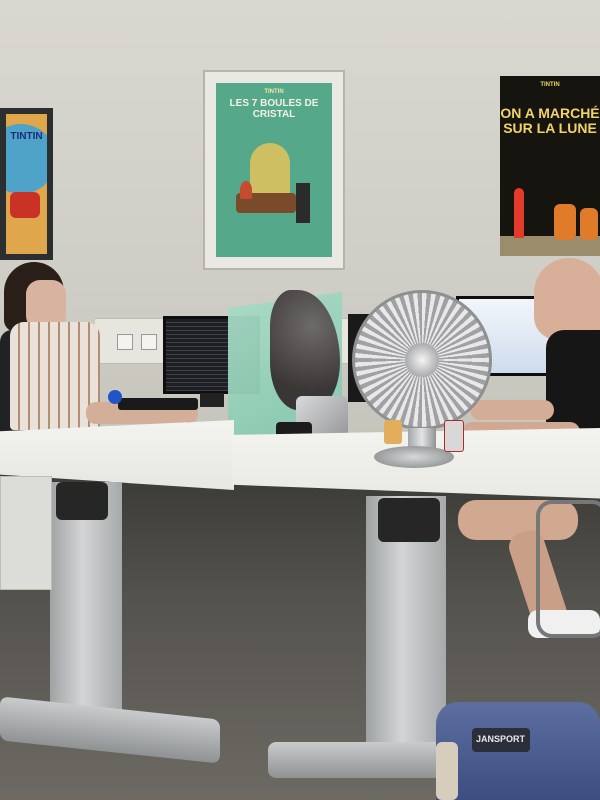 This screenshot has width=600, height=800. Describe the element at coordinates (550, 120) in the screenshot. I see `right-poster-title: ON A MARCHÉ SUR LA LUNE` at that location.